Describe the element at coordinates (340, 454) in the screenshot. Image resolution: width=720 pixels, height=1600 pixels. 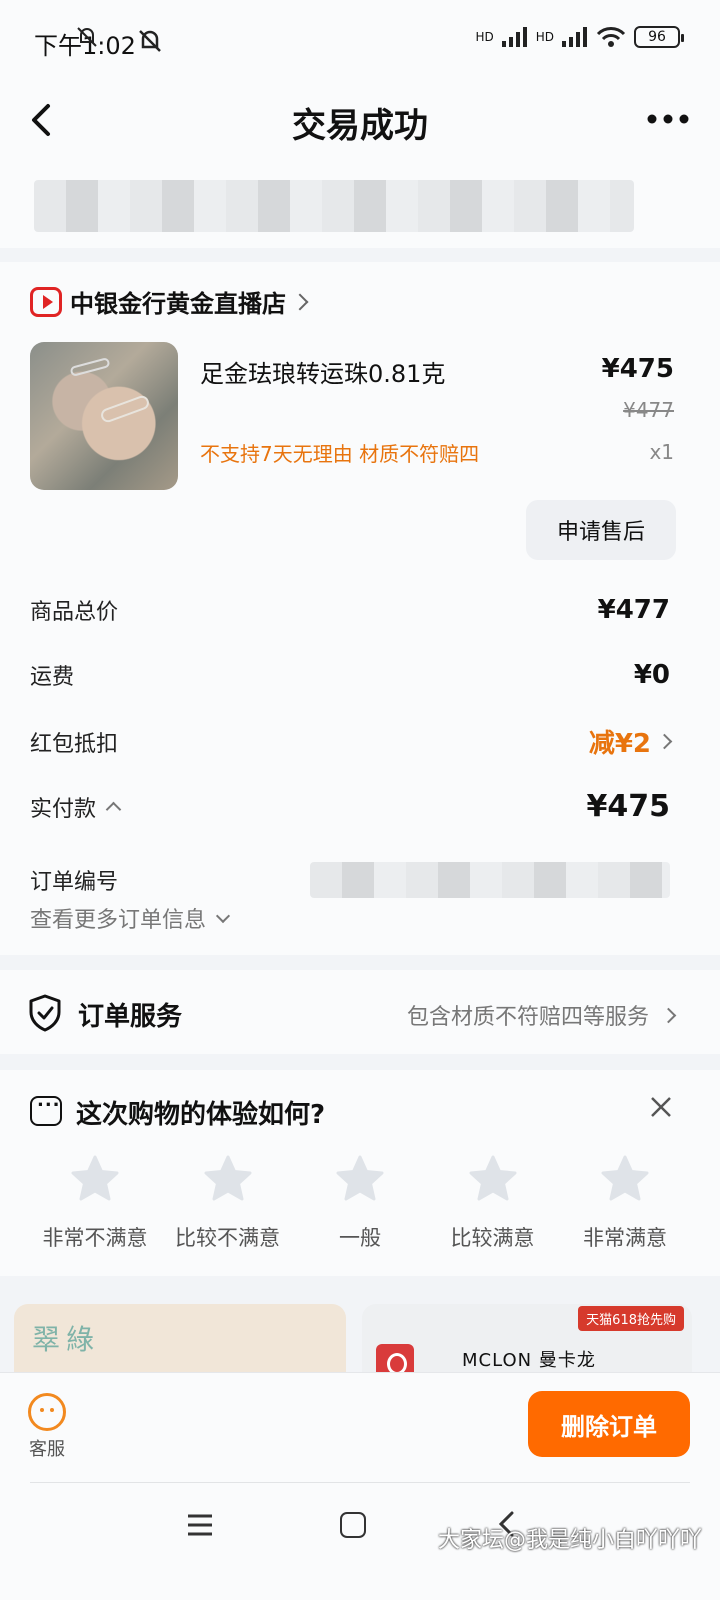
I see `product-tags: 不支持7天无理由 材质不符赔四` at that location.